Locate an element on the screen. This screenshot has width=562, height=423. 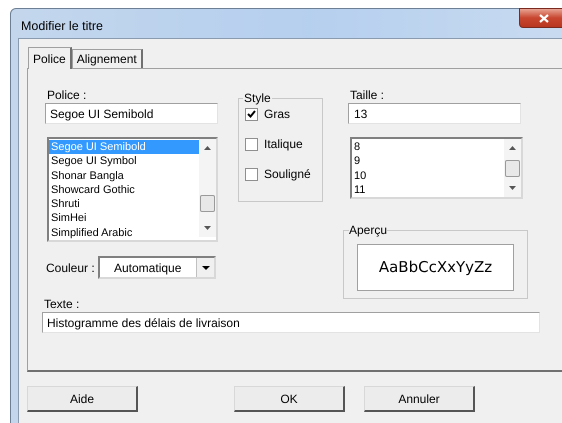
caret-icon is located at coordinates (206, 268).